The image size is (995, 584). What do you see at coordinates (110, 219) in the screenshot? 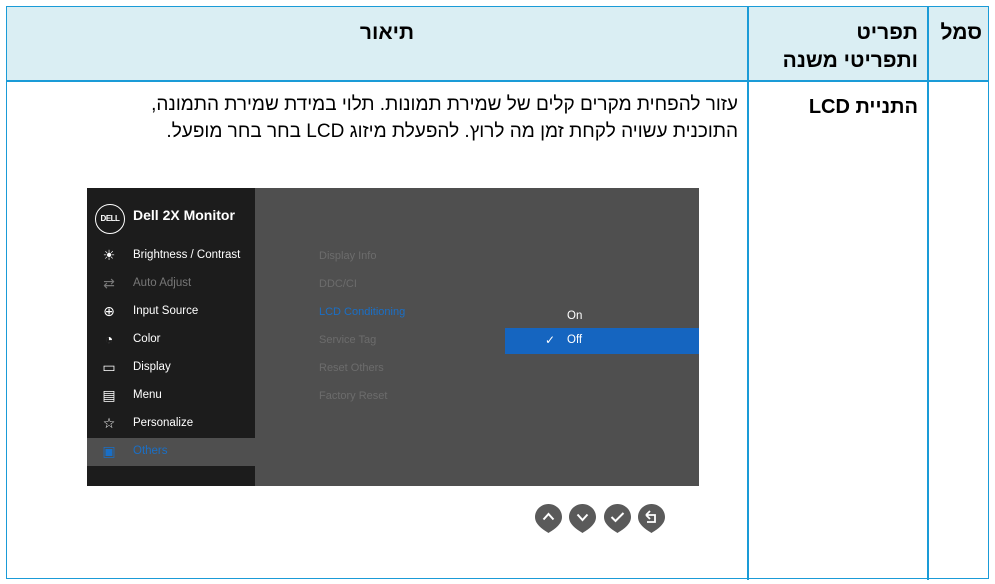
I see `dell-logo: DELL` at bounding box center [110, 219].